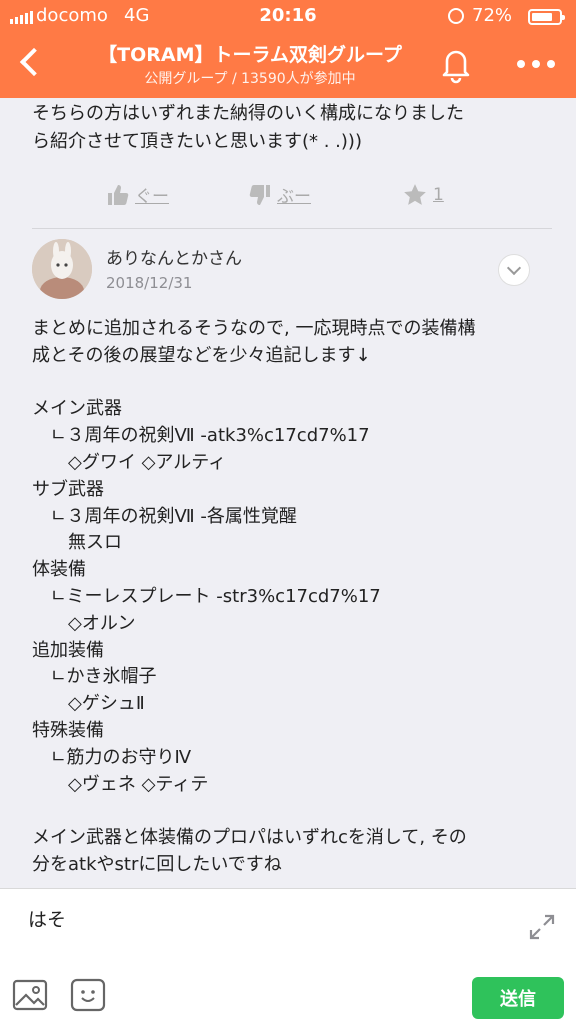  What do you see at coordinates (34, 62) in the screenshot?
I see `back-icon` at bounding box center [34, 62].